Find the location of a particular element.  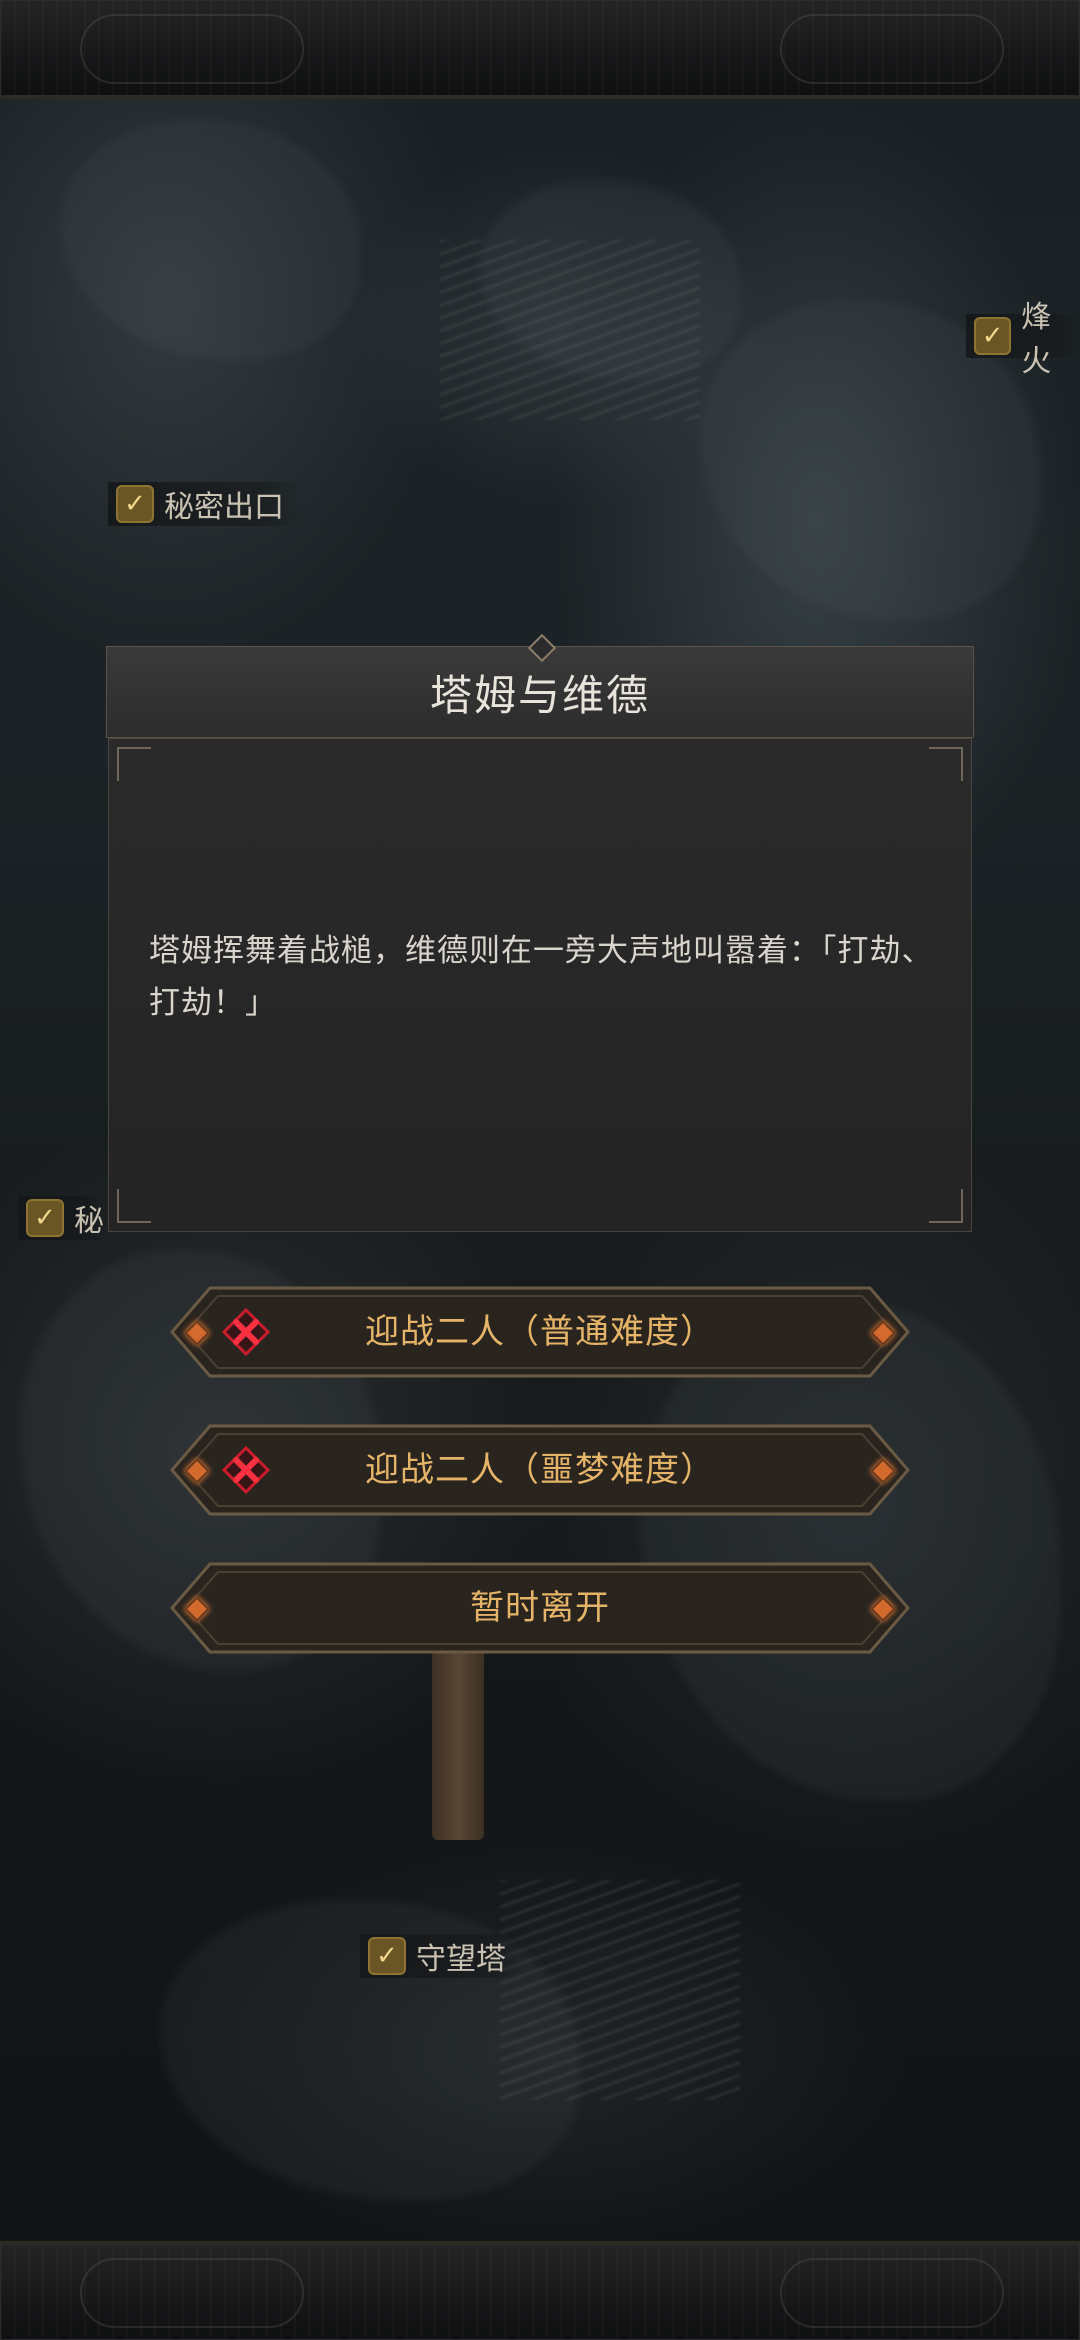

map-rock is located at coordinates (210, 240).